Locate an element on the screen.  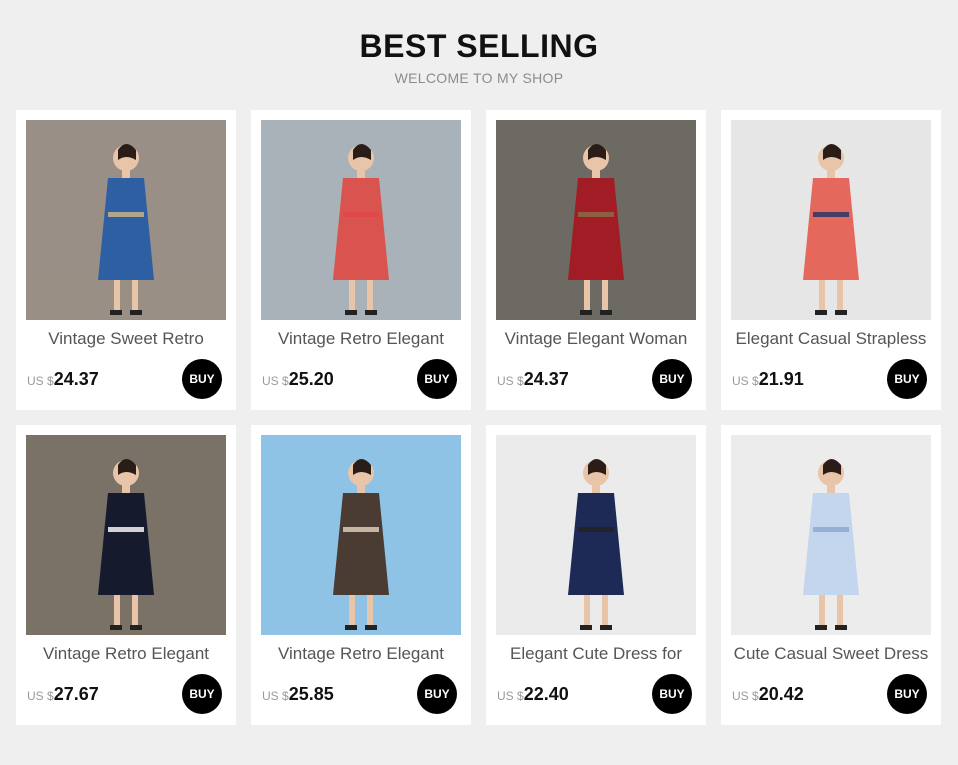
product-name: Cute Casual Sweet Dress is located at coordinates (831, 654).